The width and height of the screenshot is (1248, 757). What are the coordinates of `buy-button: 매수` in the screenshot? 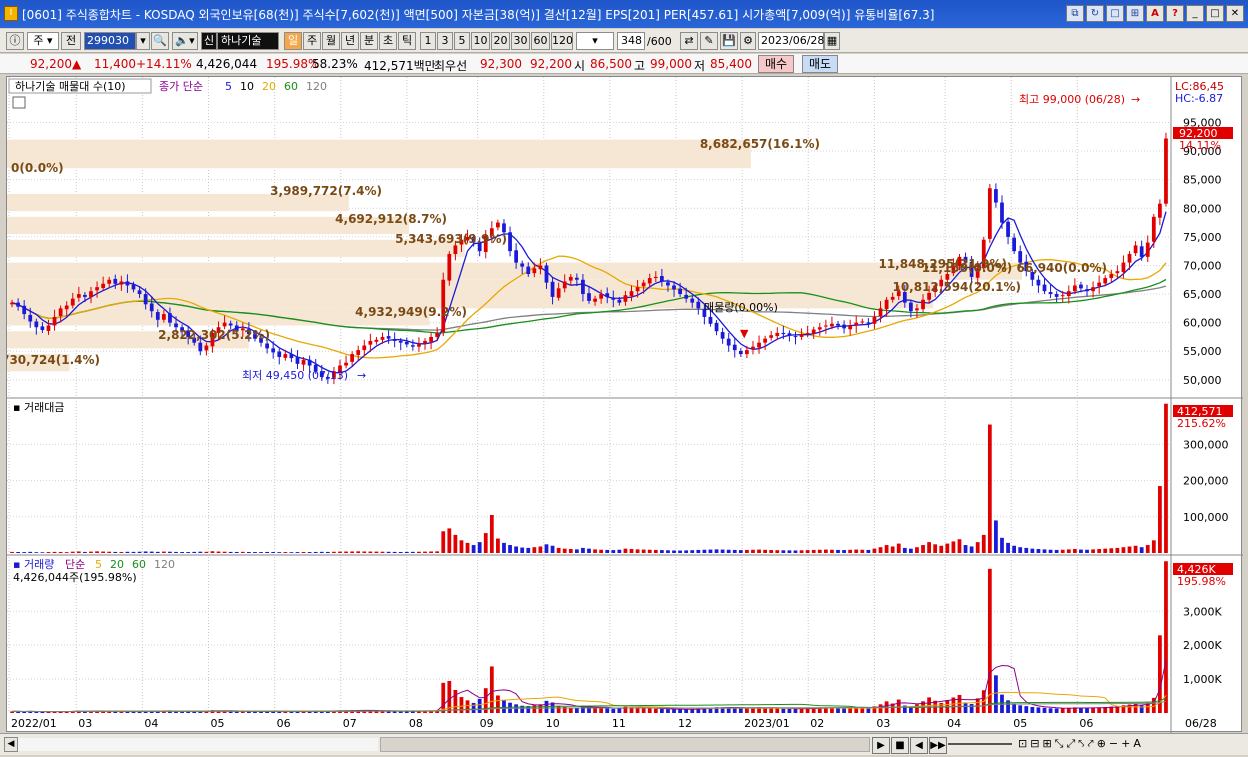 It's located at (776, 64).